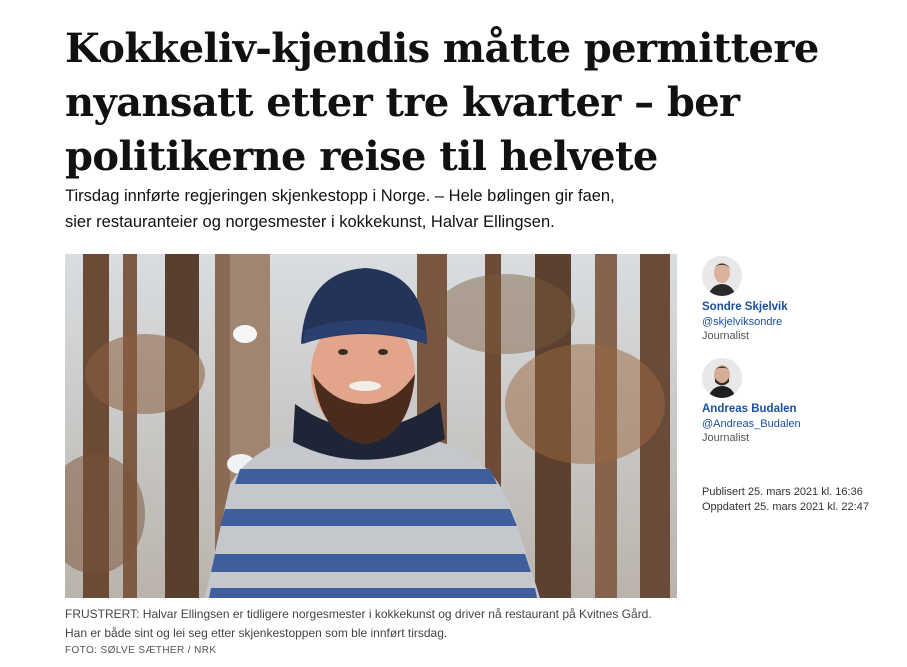 This screenshot has height=667, width=907. Describe the element at coordinates (797, 424) in the screenshot. I see `author-handle: @Andreas_Budalen` at that location.